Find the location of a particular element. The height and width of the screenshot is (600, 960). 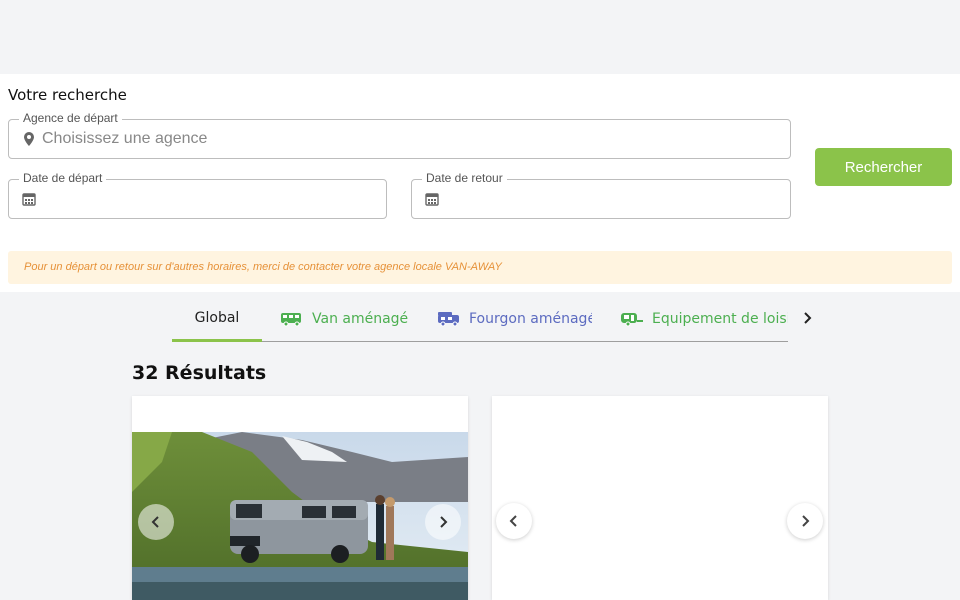

agency-label: Agence de départ is located at coordinates (70, 118).